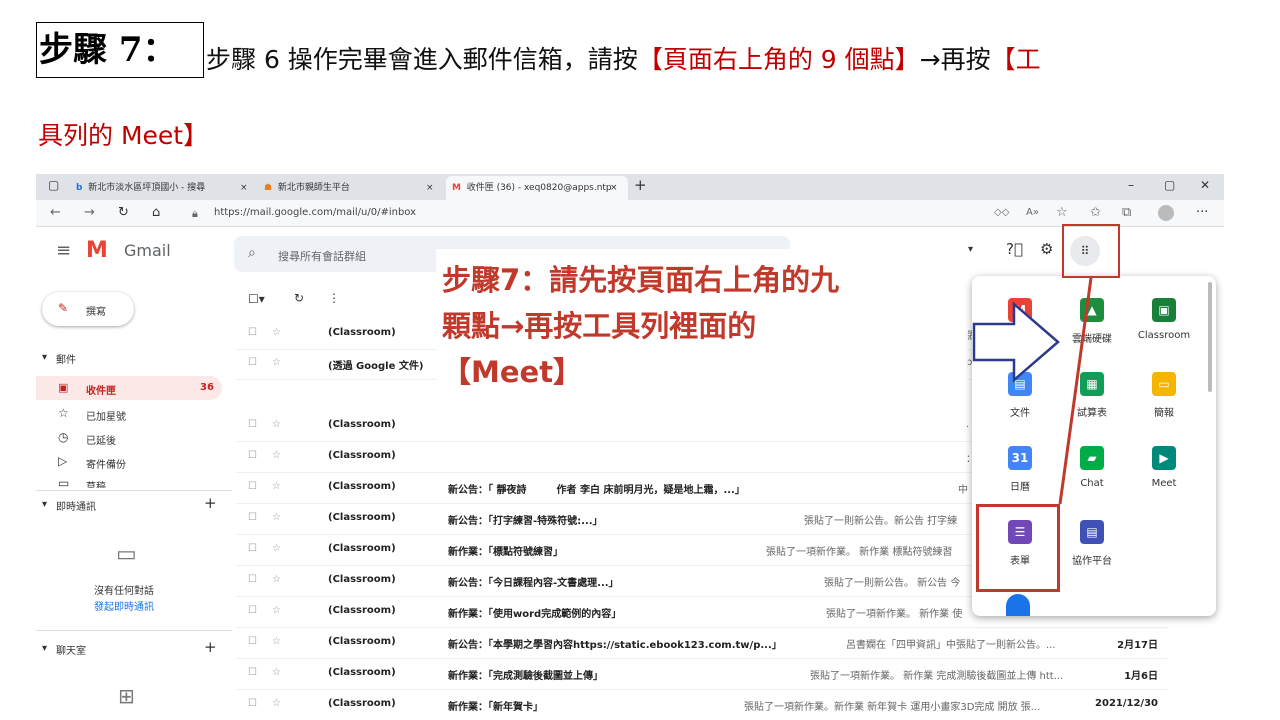 This screenshot has width=1280, height=720. Describe the element at coordinates (1075, 391) in the screenshot. I see `red-connector-line` at that location.